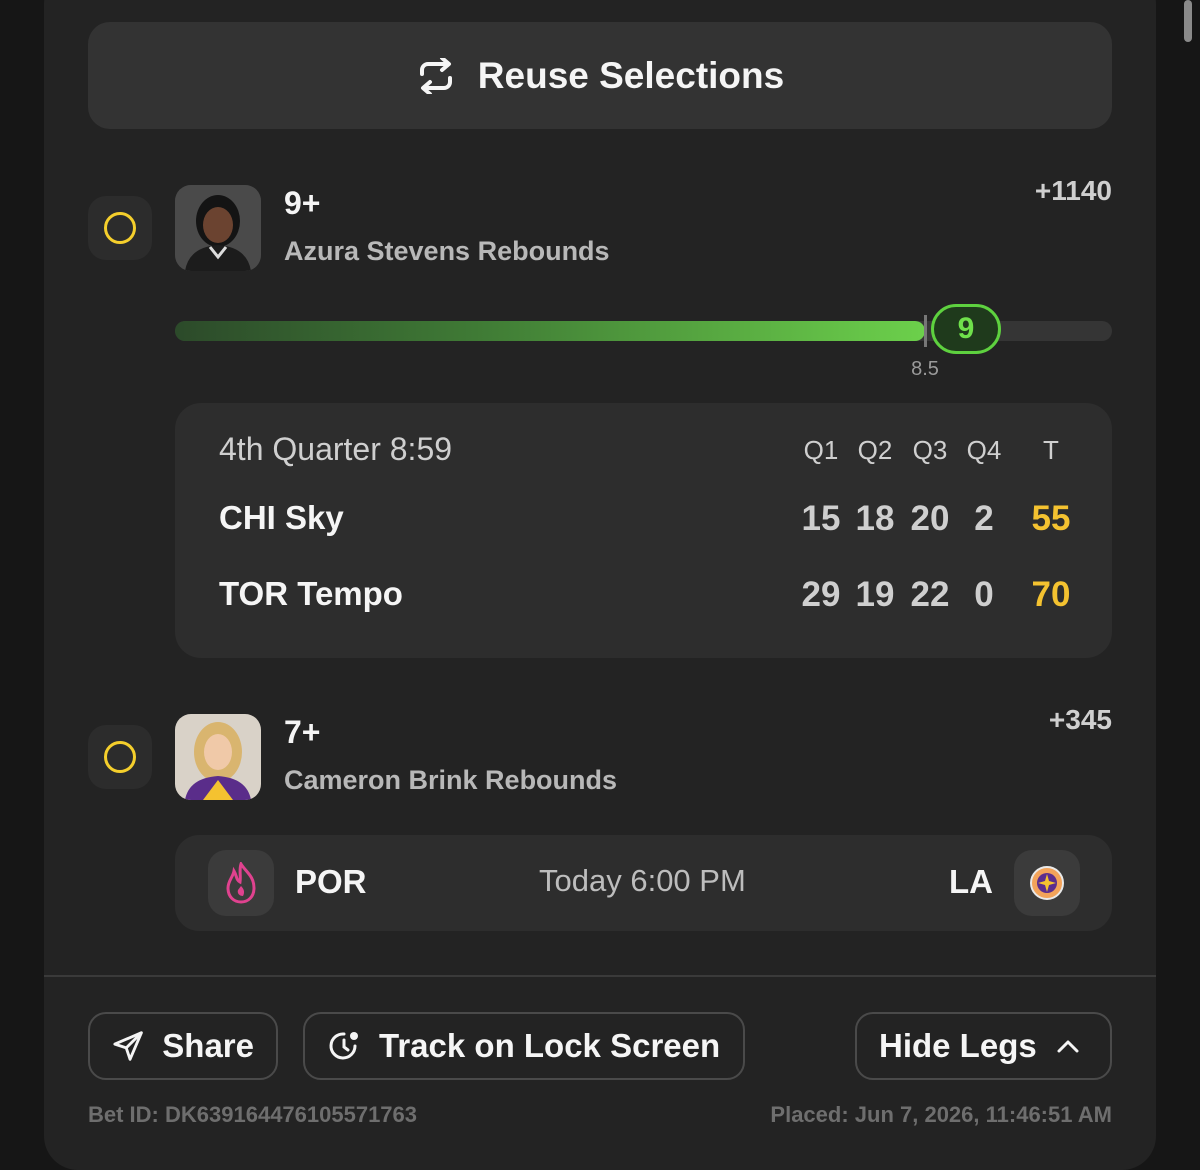  What do you see at coordinates (302, 203) in the screenshot?
I see `leg-line: 9+` at bounding box center [302, 203].